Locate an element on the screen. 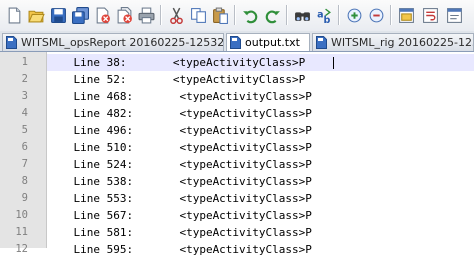 The width and height of the screenshot is (474, 258). print-icon is located at coordinates (146, 15).